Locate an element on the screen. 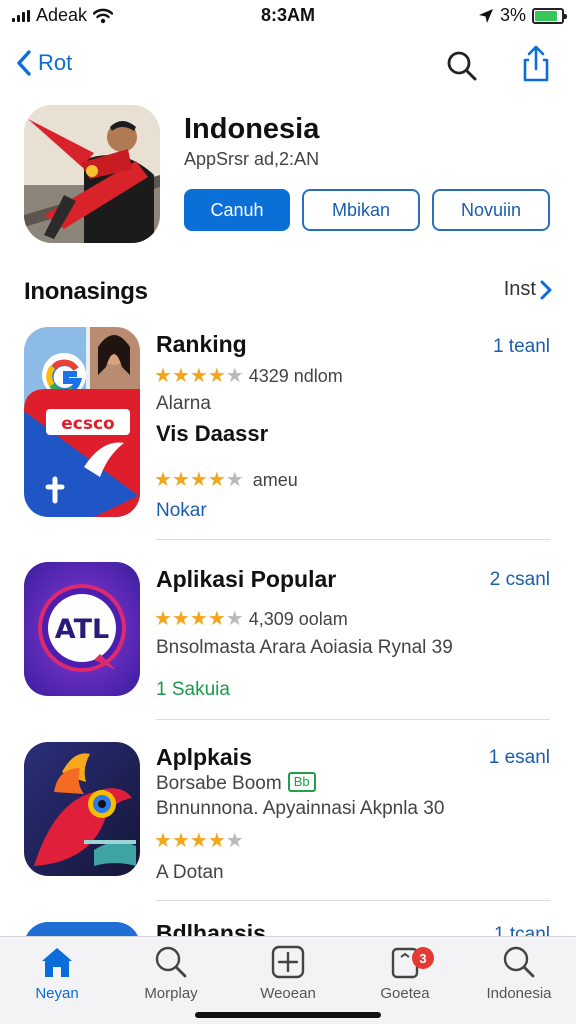  item-footer: Nokar is located at coordinates (181, 510).